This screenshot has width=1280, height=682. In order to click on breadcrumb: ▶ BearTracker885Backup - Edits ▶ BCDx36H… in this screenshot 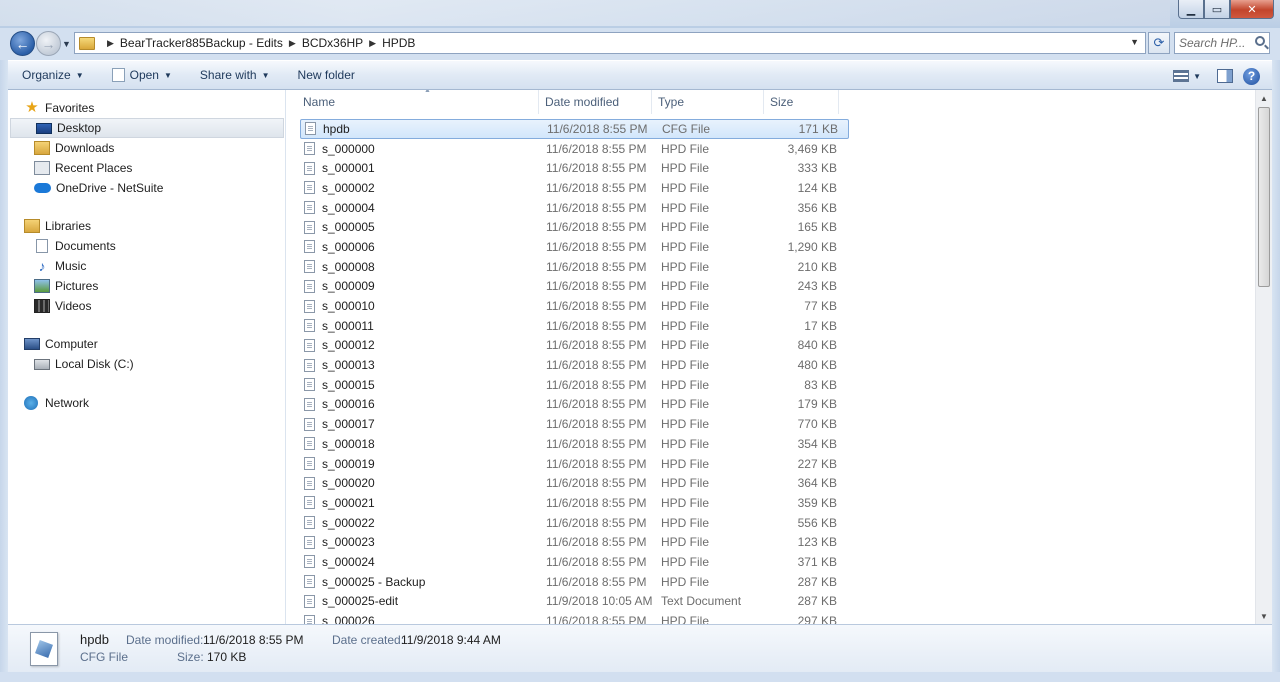, I will do `click(258, 43)`.